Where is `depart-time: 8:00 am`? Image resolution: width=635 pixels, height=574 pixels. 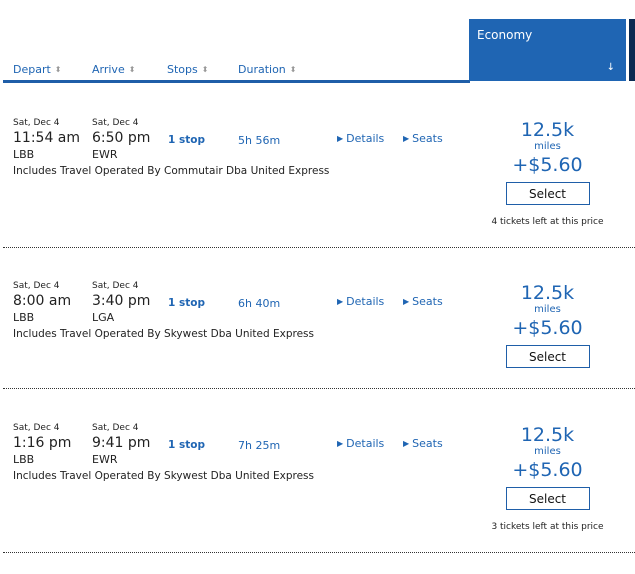
depart-time: 8:00 am is located at coordinates (42, 301).